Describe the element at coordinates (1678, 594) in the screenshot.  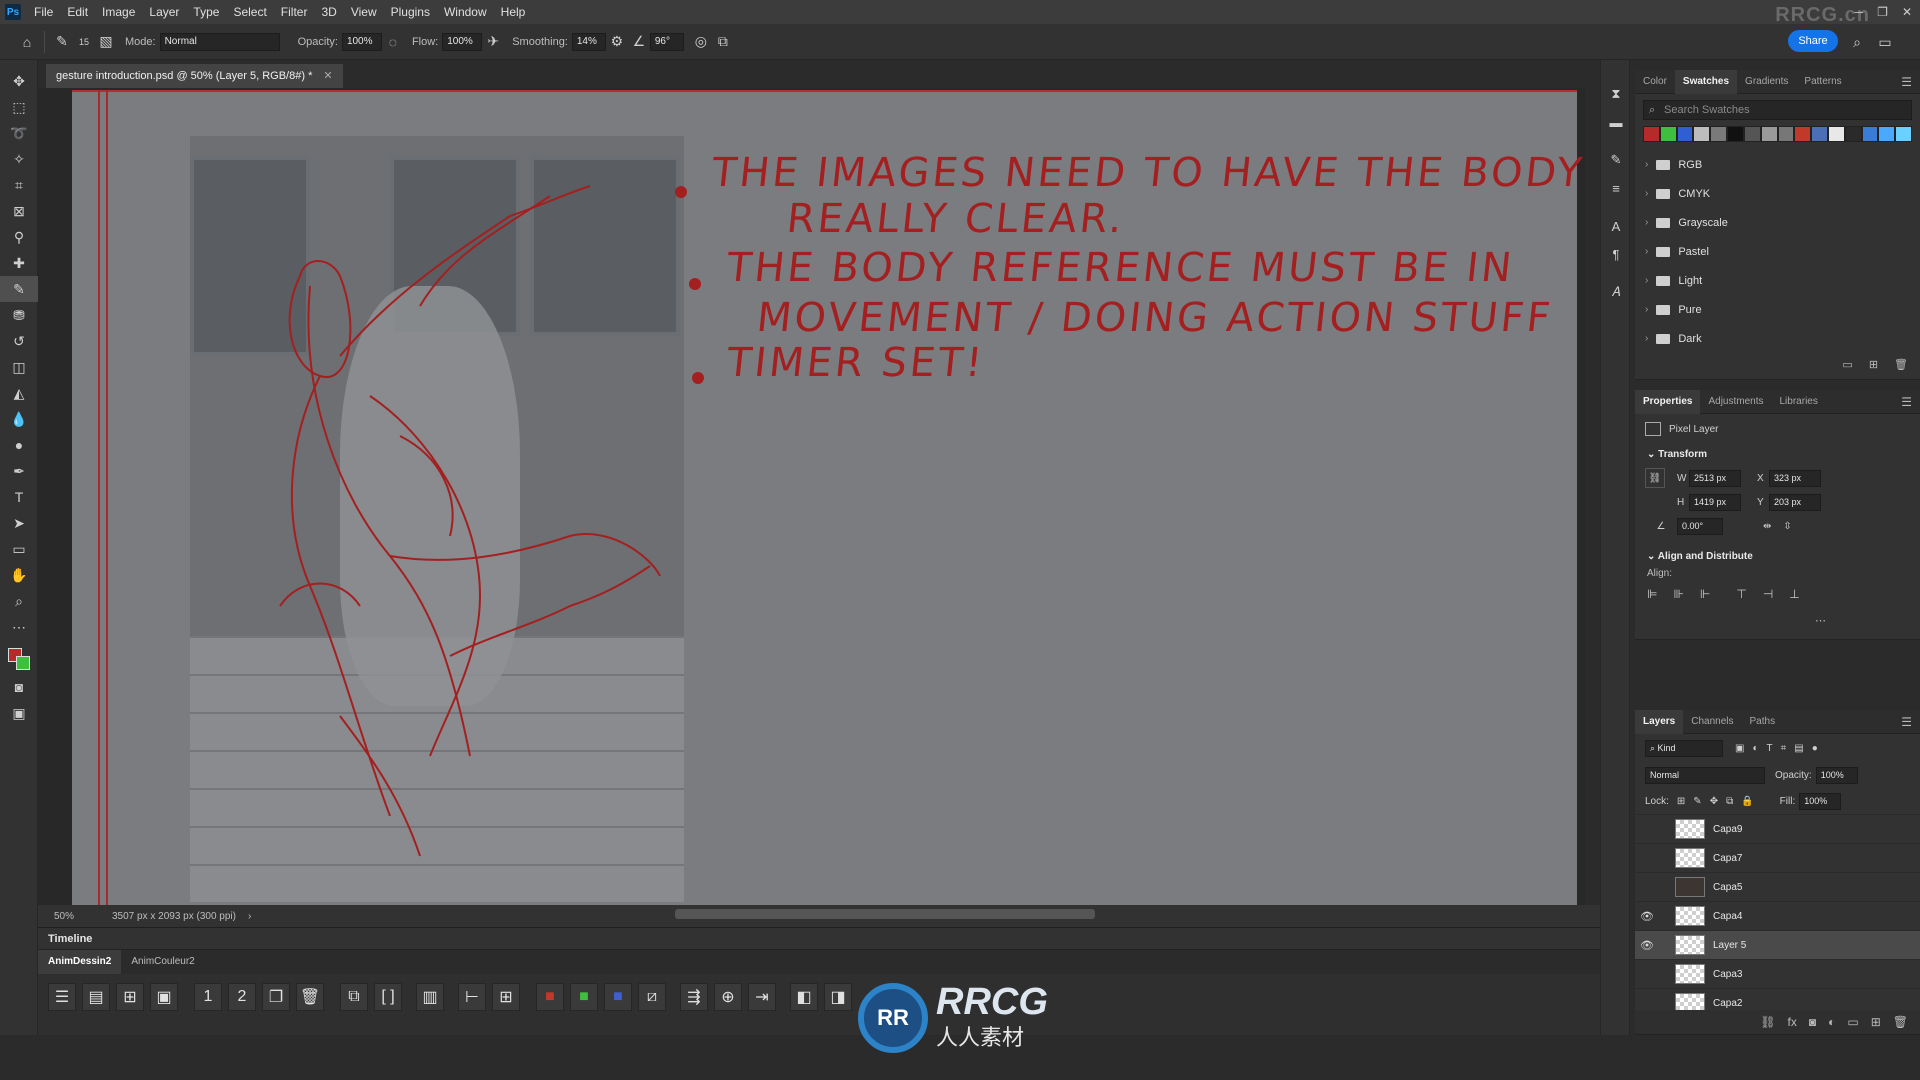
I see `align-center-h-icon: ⊪` at that location.